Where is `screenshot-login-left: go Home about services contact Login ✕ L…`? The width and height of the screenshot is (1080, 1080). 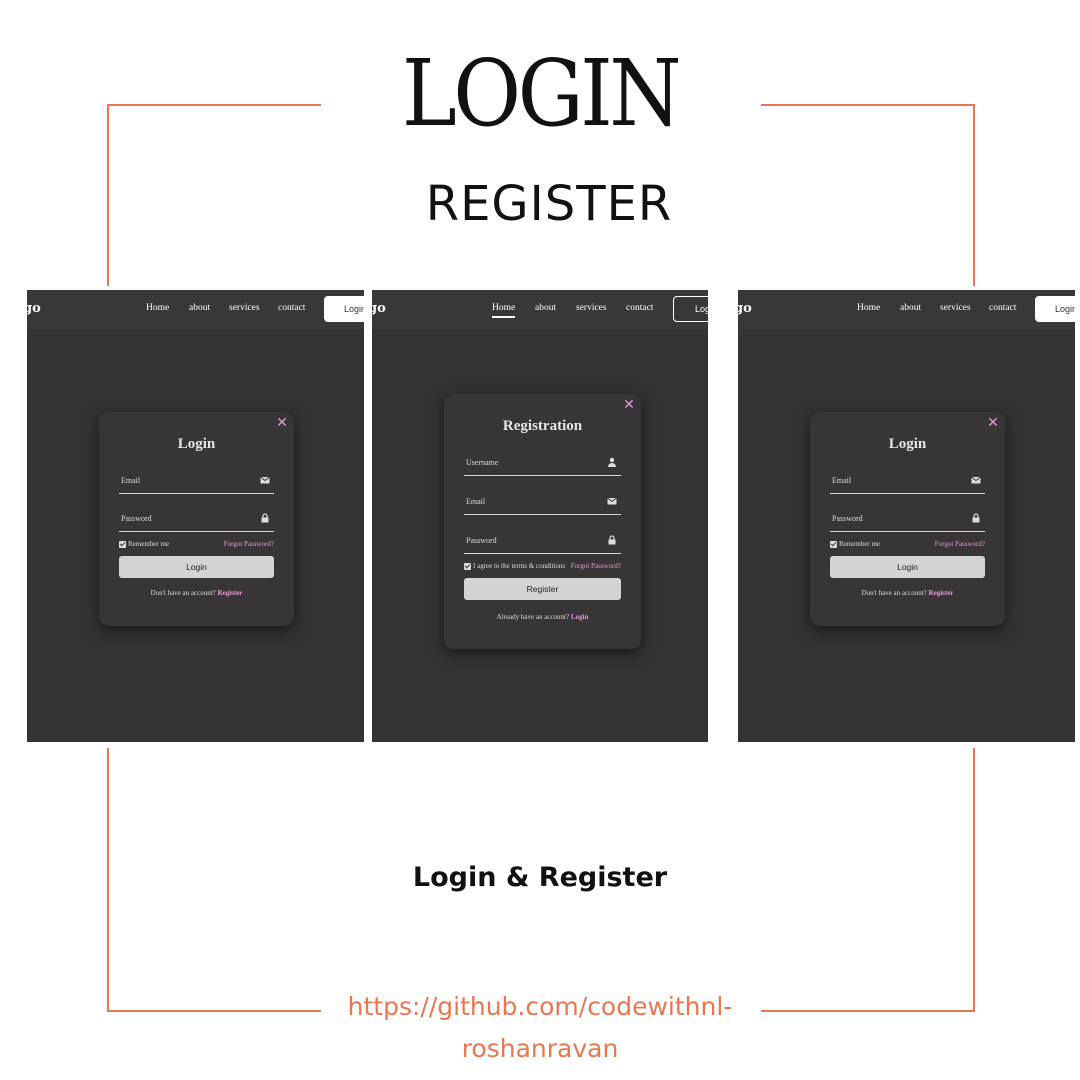 screenshot-login-left: go Home about services contact Login ✕ L… is located at coordinates (195, 516).